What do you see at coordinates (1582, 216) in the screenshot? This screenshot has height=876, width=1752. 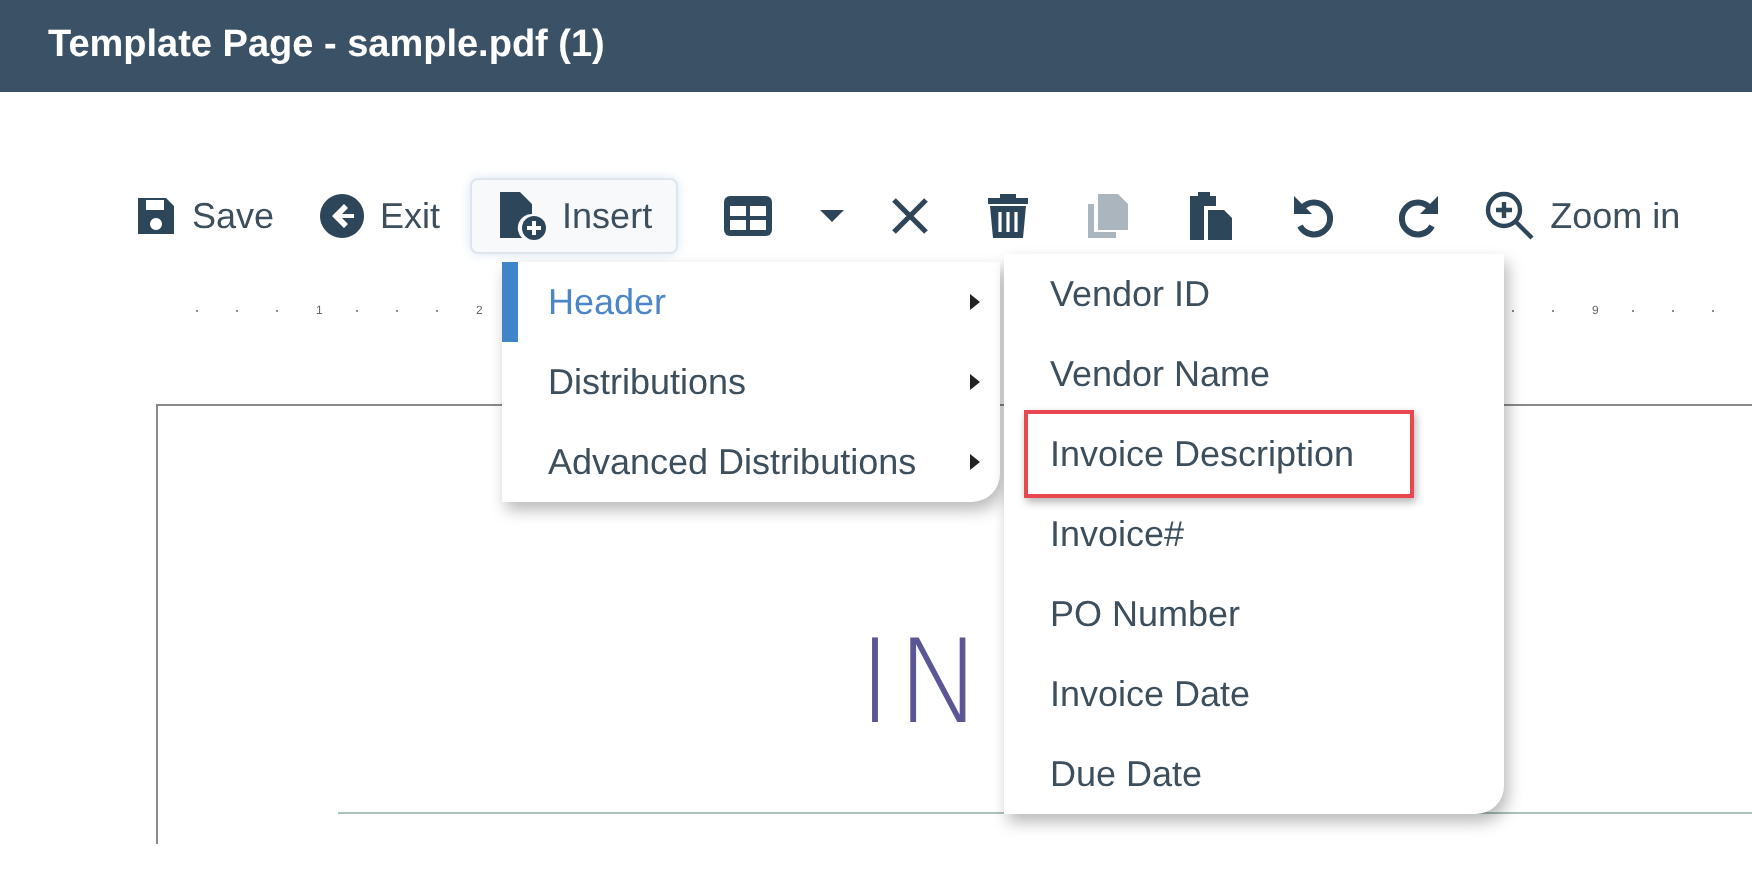 I see `zoom-in-button: Zoom in` at bounding box center [1582, 216].